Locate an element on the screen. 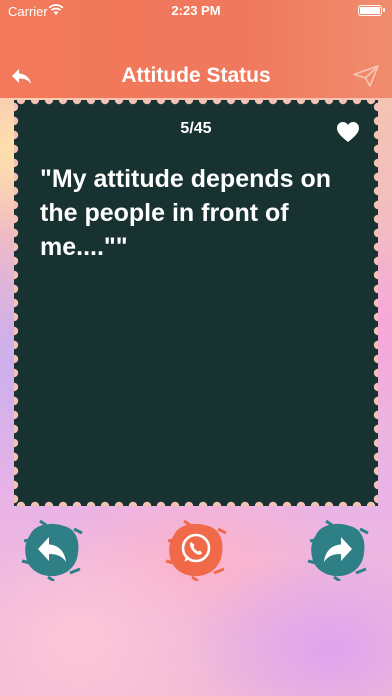 The width and height of the screenshot is (392, 696). previous-button is located at coordinates (52, 549).